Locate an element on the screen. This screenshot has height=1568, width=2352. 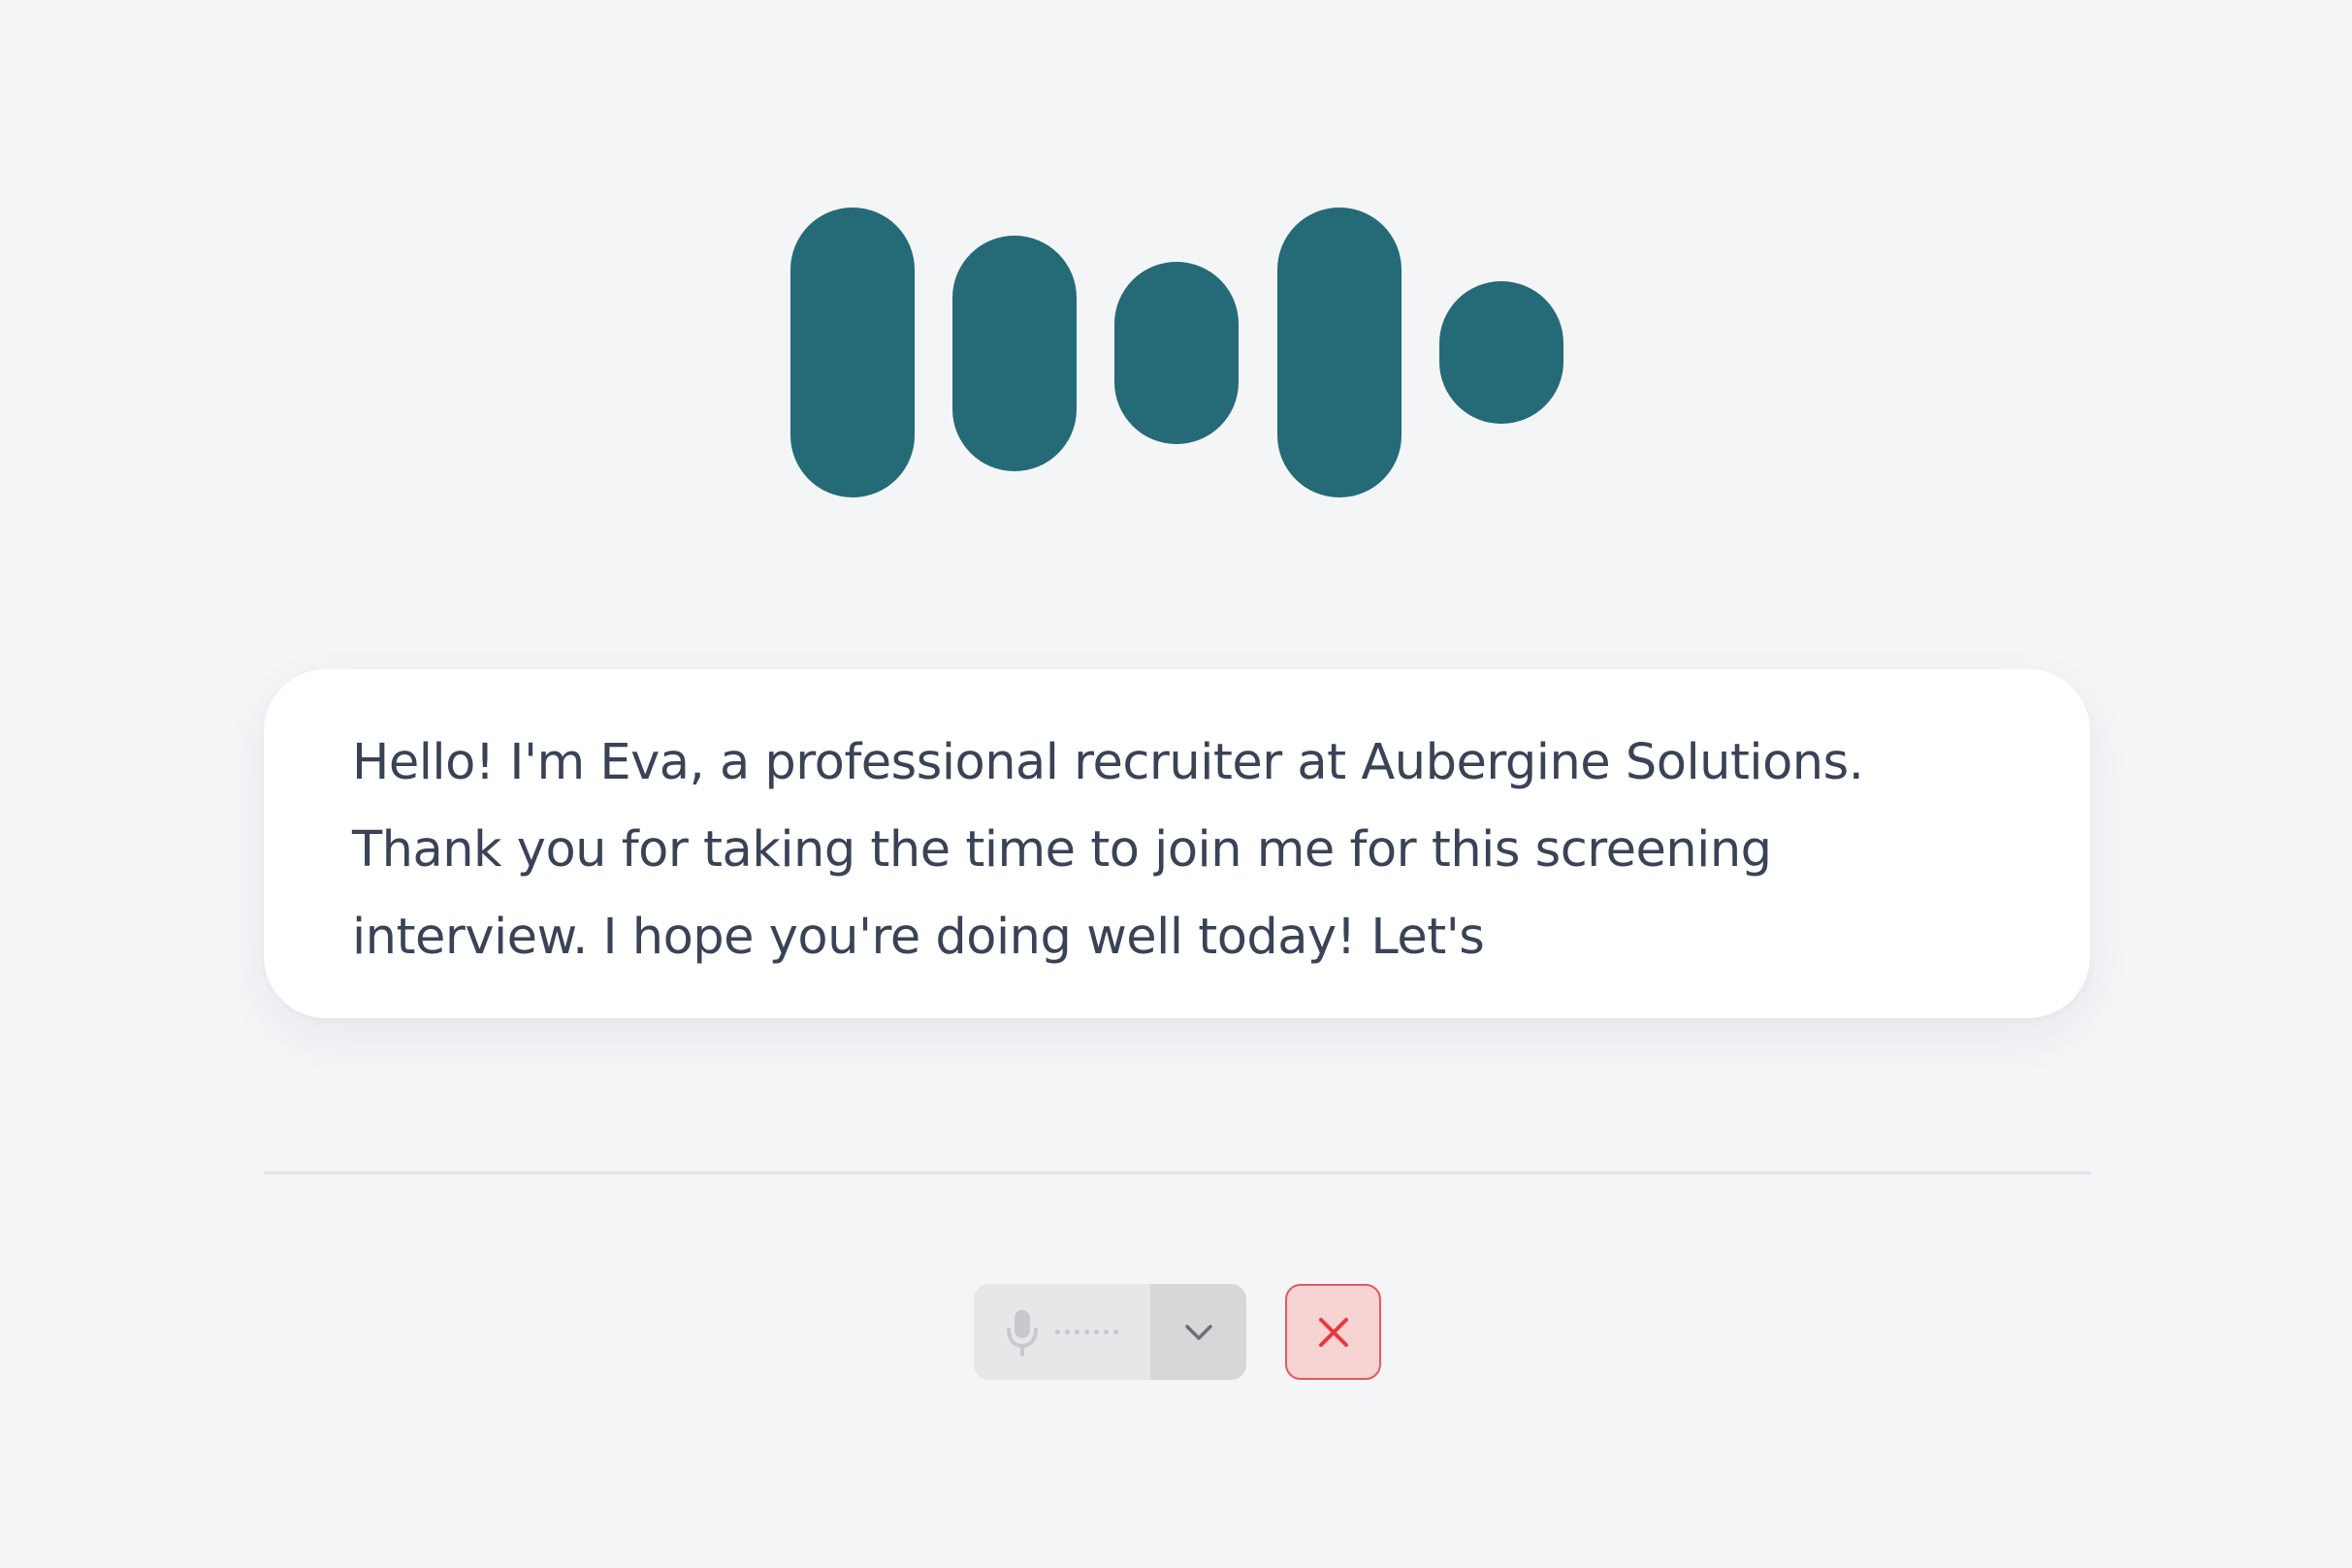
microphone-button is located at coordinates (1062, 1332).